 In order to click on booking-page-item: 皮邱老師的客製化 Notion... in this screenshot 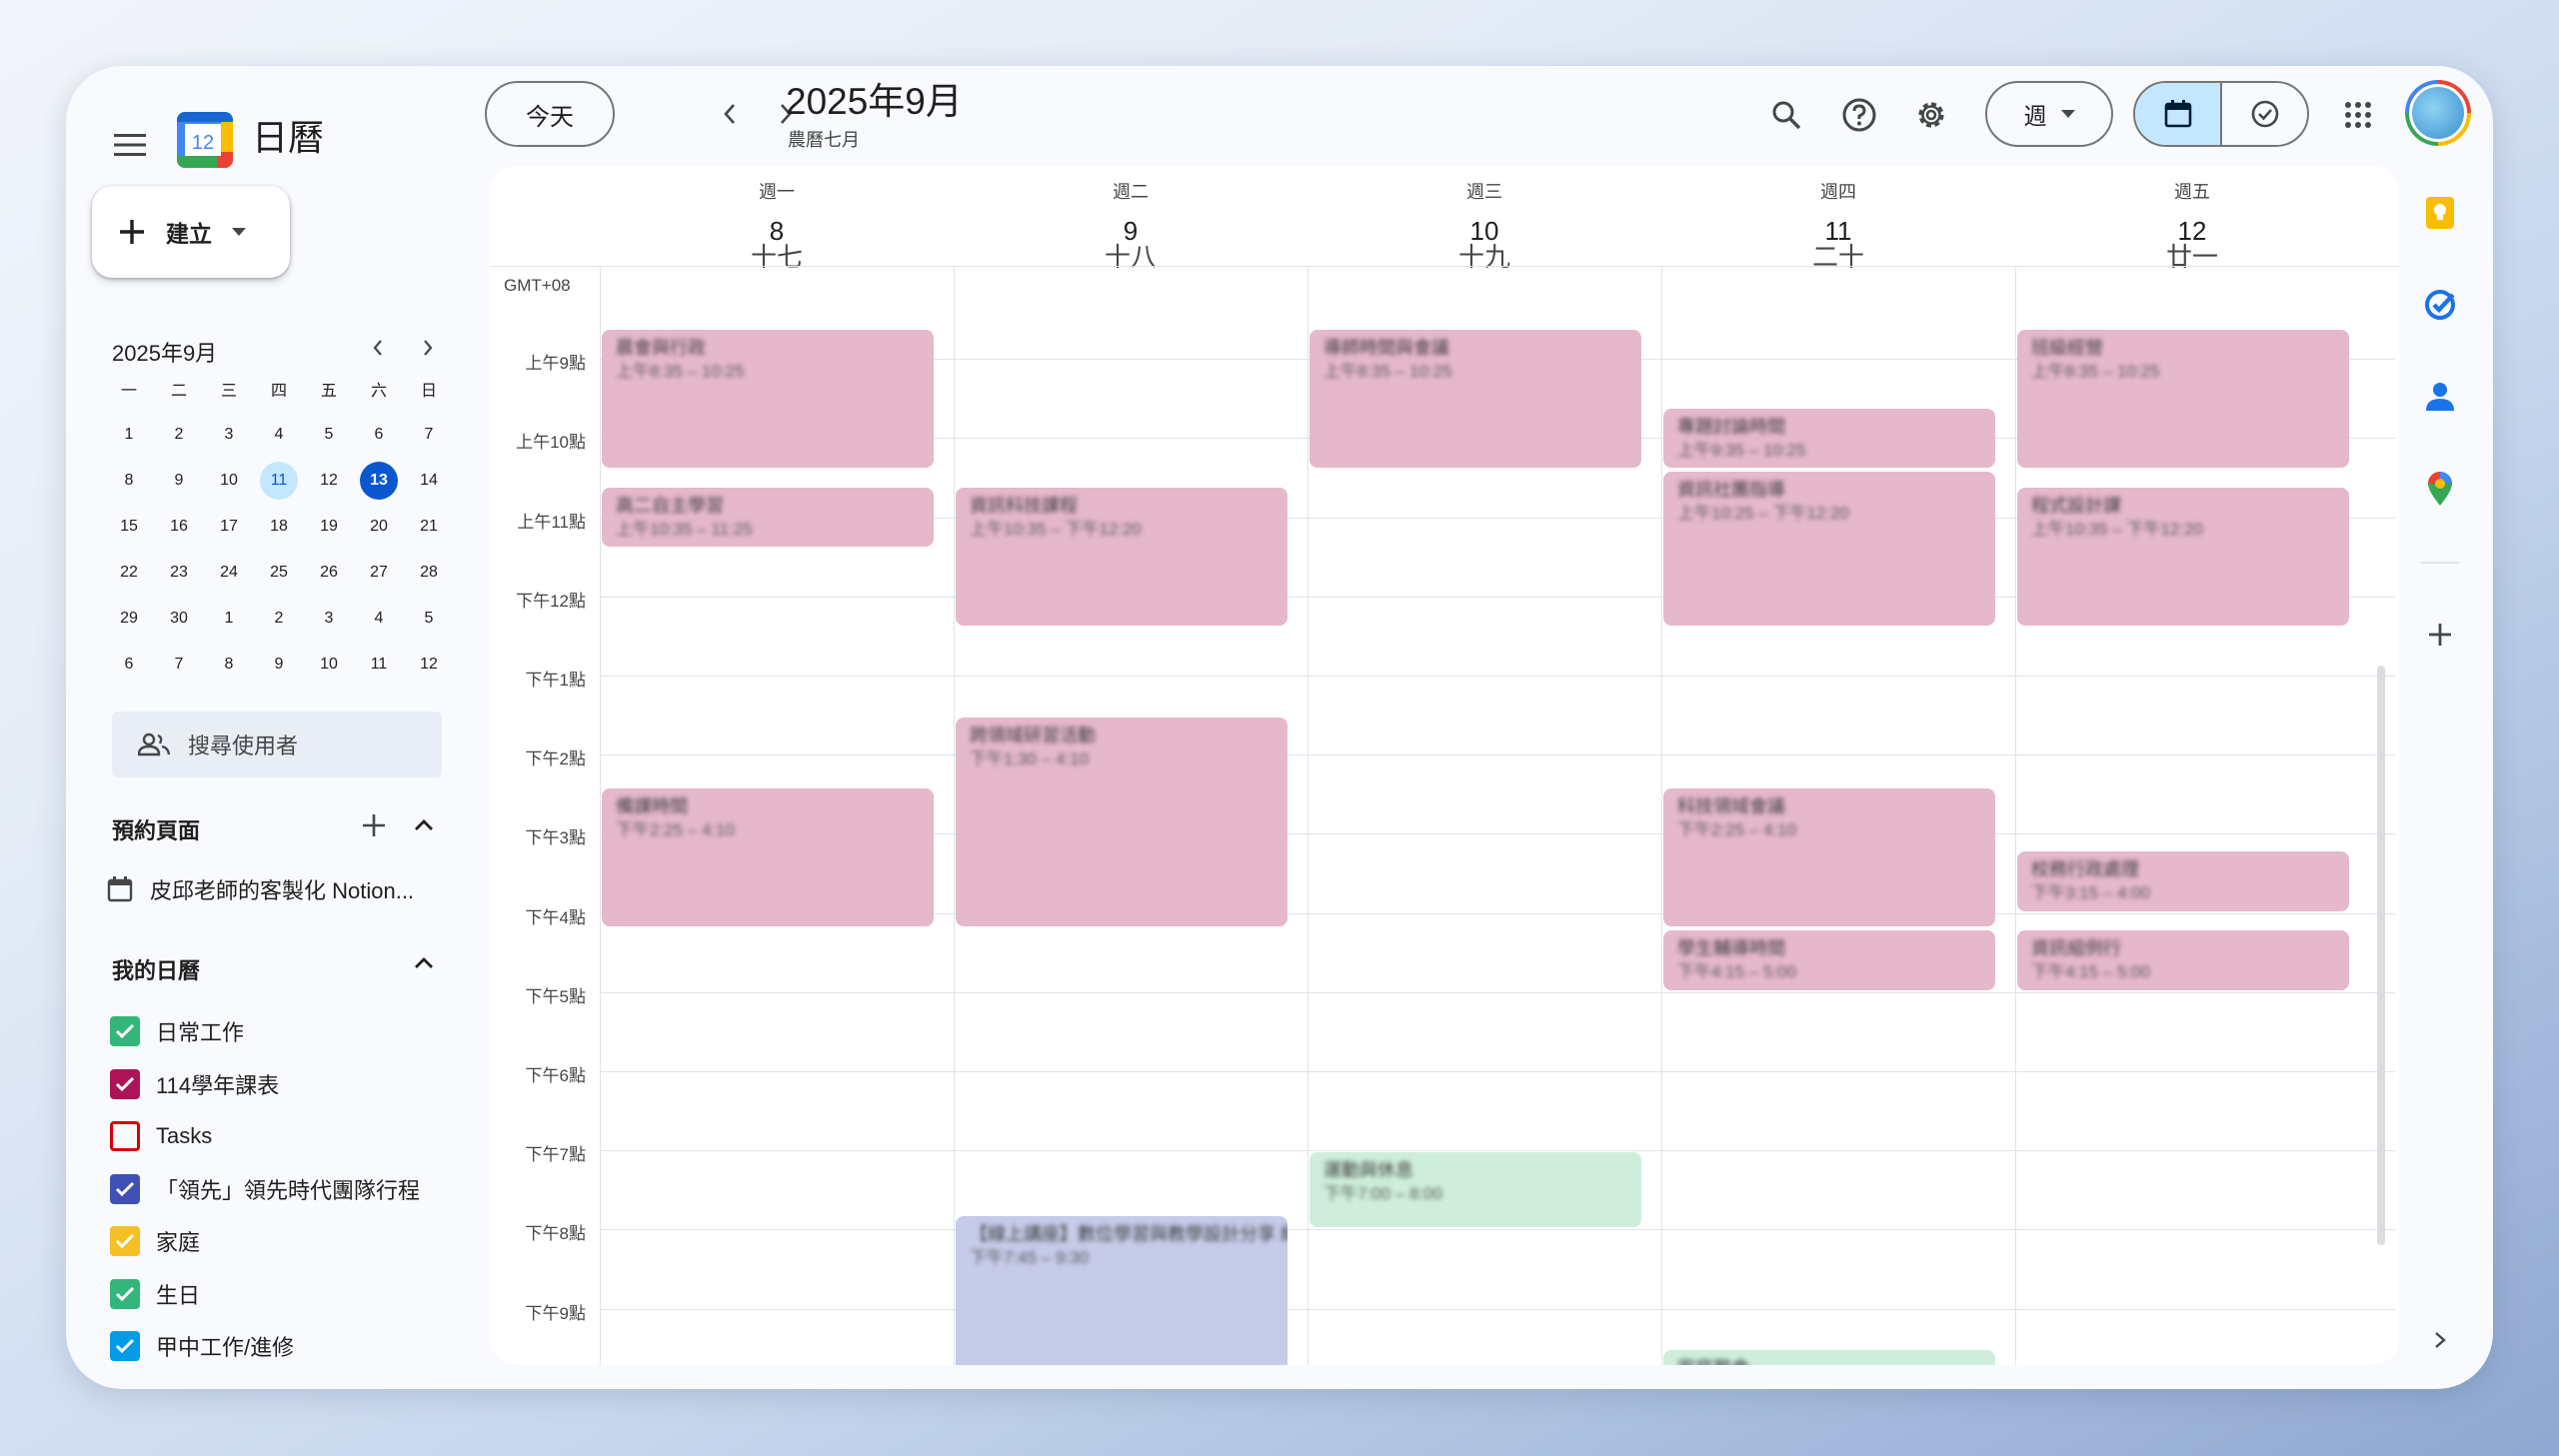, I will do `click(276, 889)`.